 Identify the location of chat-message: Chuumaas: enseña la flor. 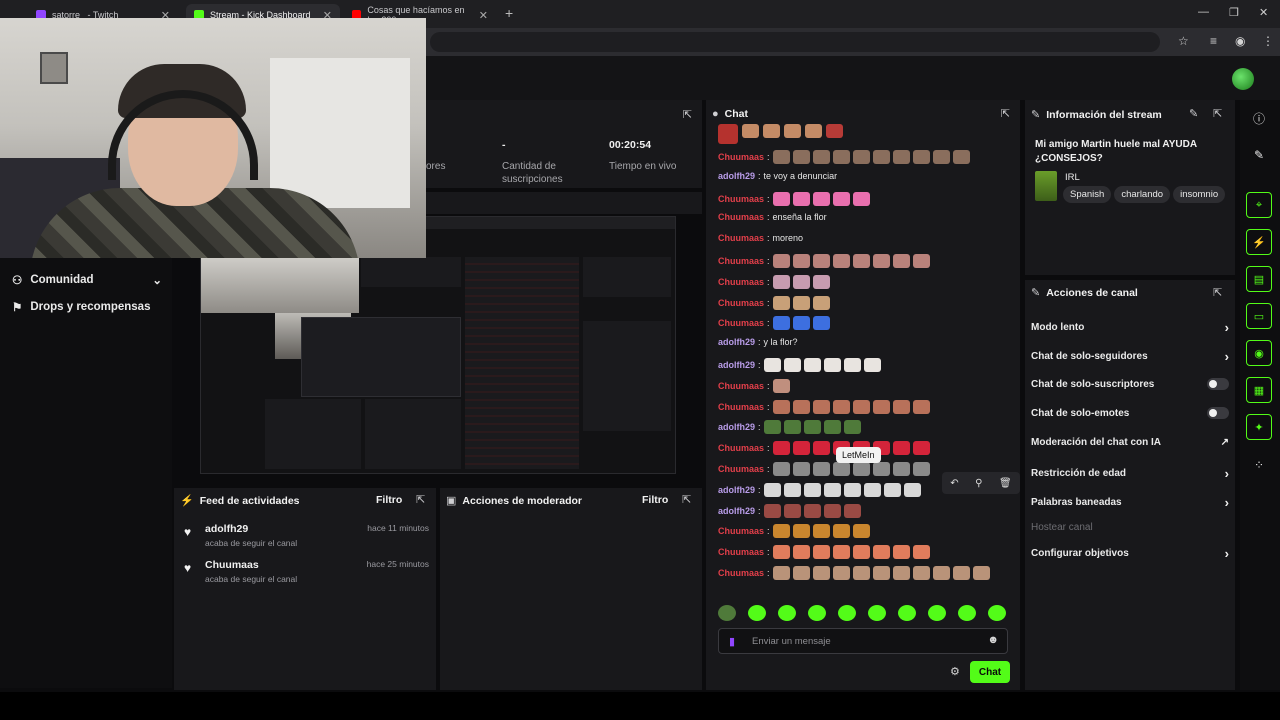
(772, 217).